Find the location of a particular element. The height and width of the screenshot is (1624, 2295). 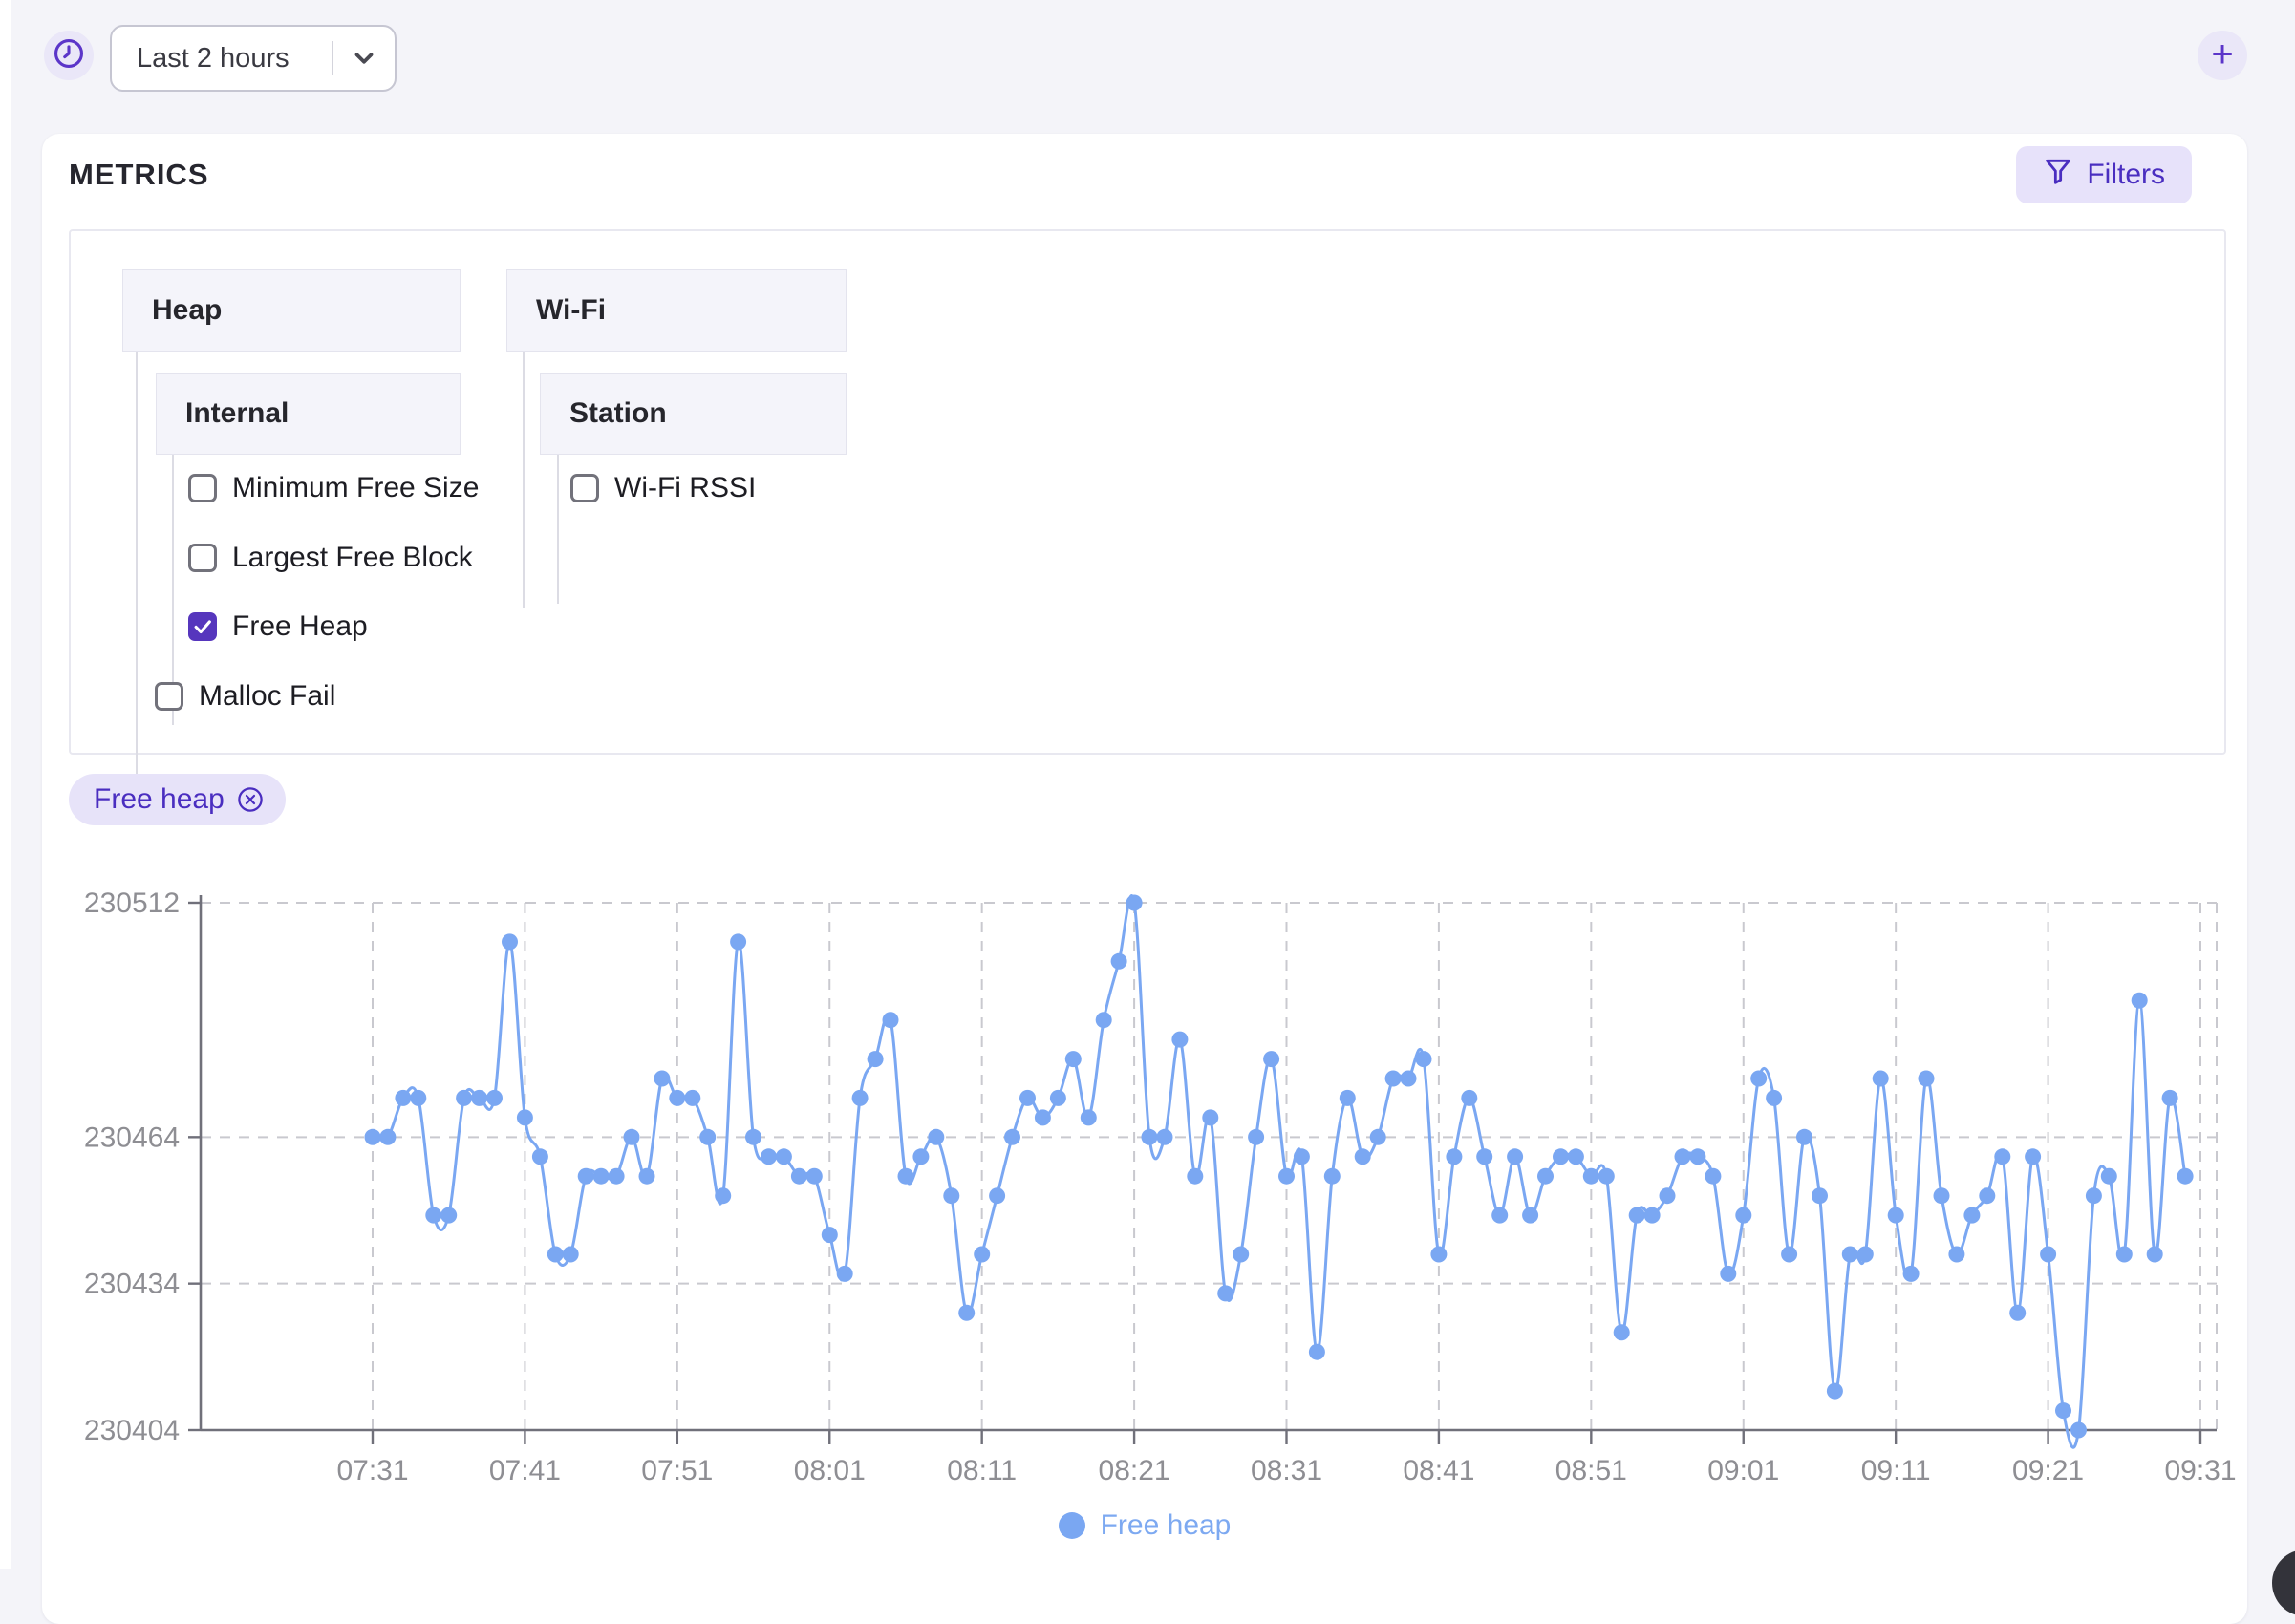

tree-node-station-label: Station is located at coordinates (618, 413).